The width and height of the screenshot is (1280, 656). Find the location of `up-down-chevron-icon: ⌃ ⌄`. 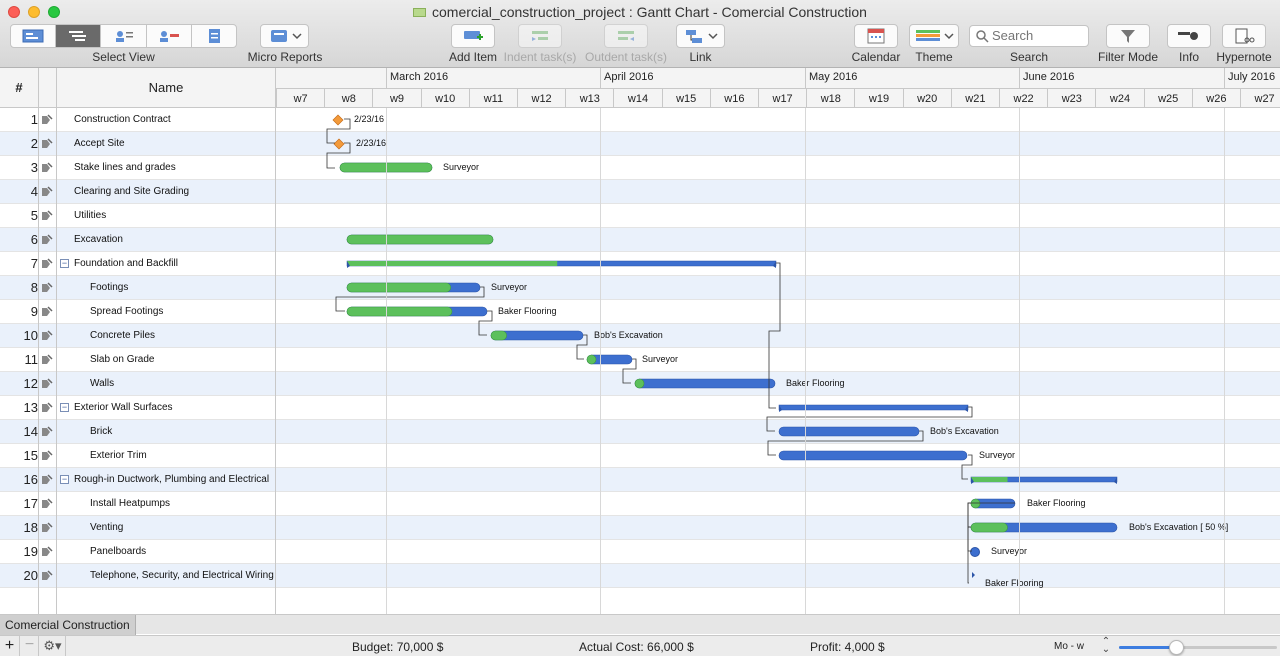

up-down-chevron-icon: ⌃ ⌄ is located at coordinates (1106, 645).